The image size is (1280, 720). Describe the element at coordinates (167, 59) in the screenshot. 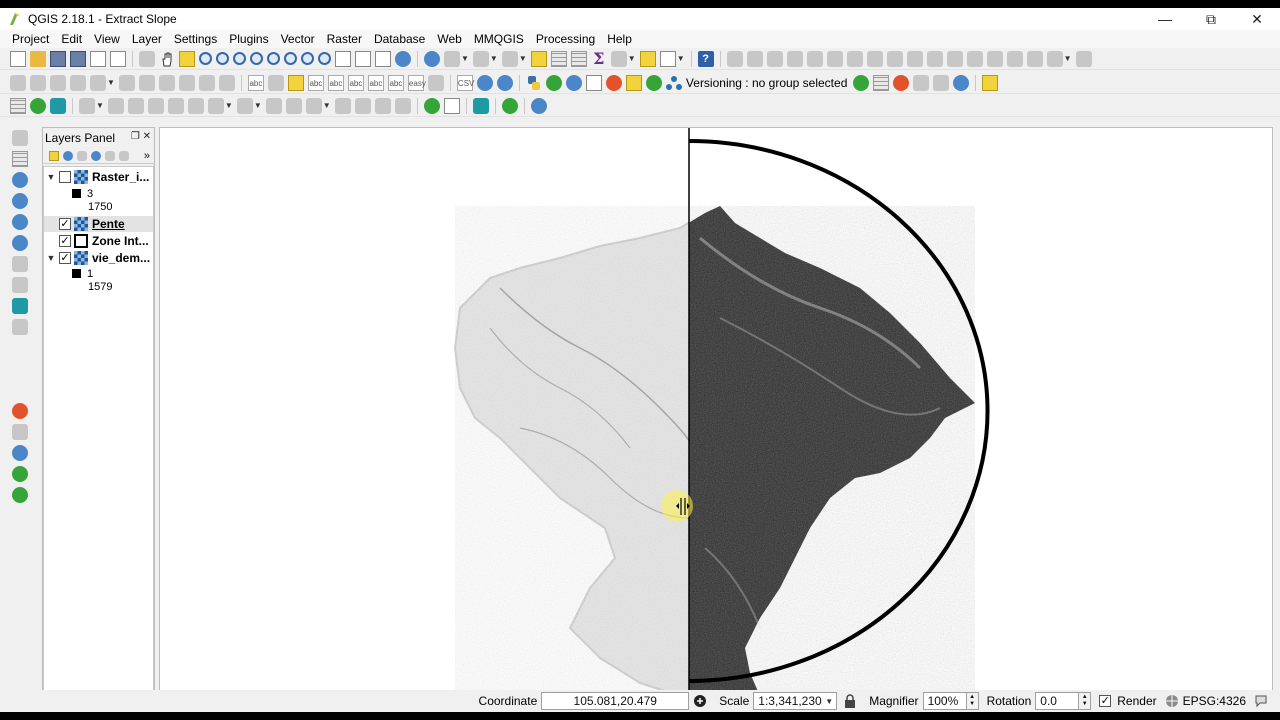

I see `pan-map-icon` at that location.